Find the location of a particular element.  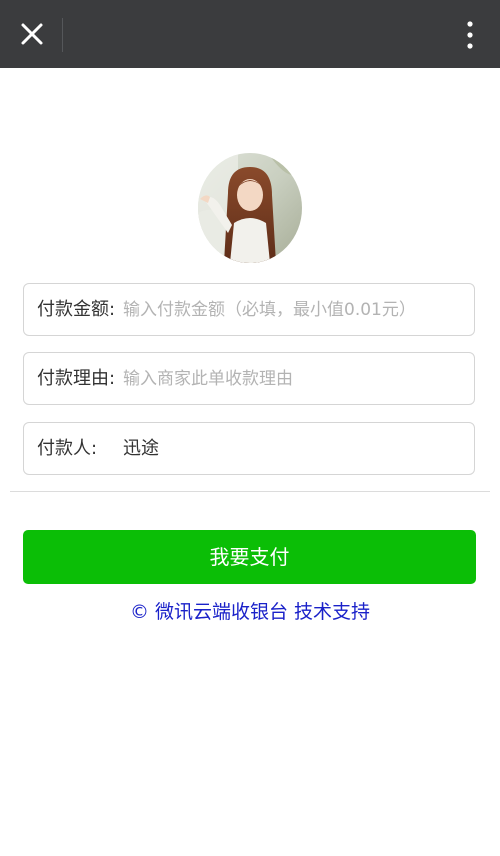

payee-label: 付款人: is located at coordinates (67, 448).